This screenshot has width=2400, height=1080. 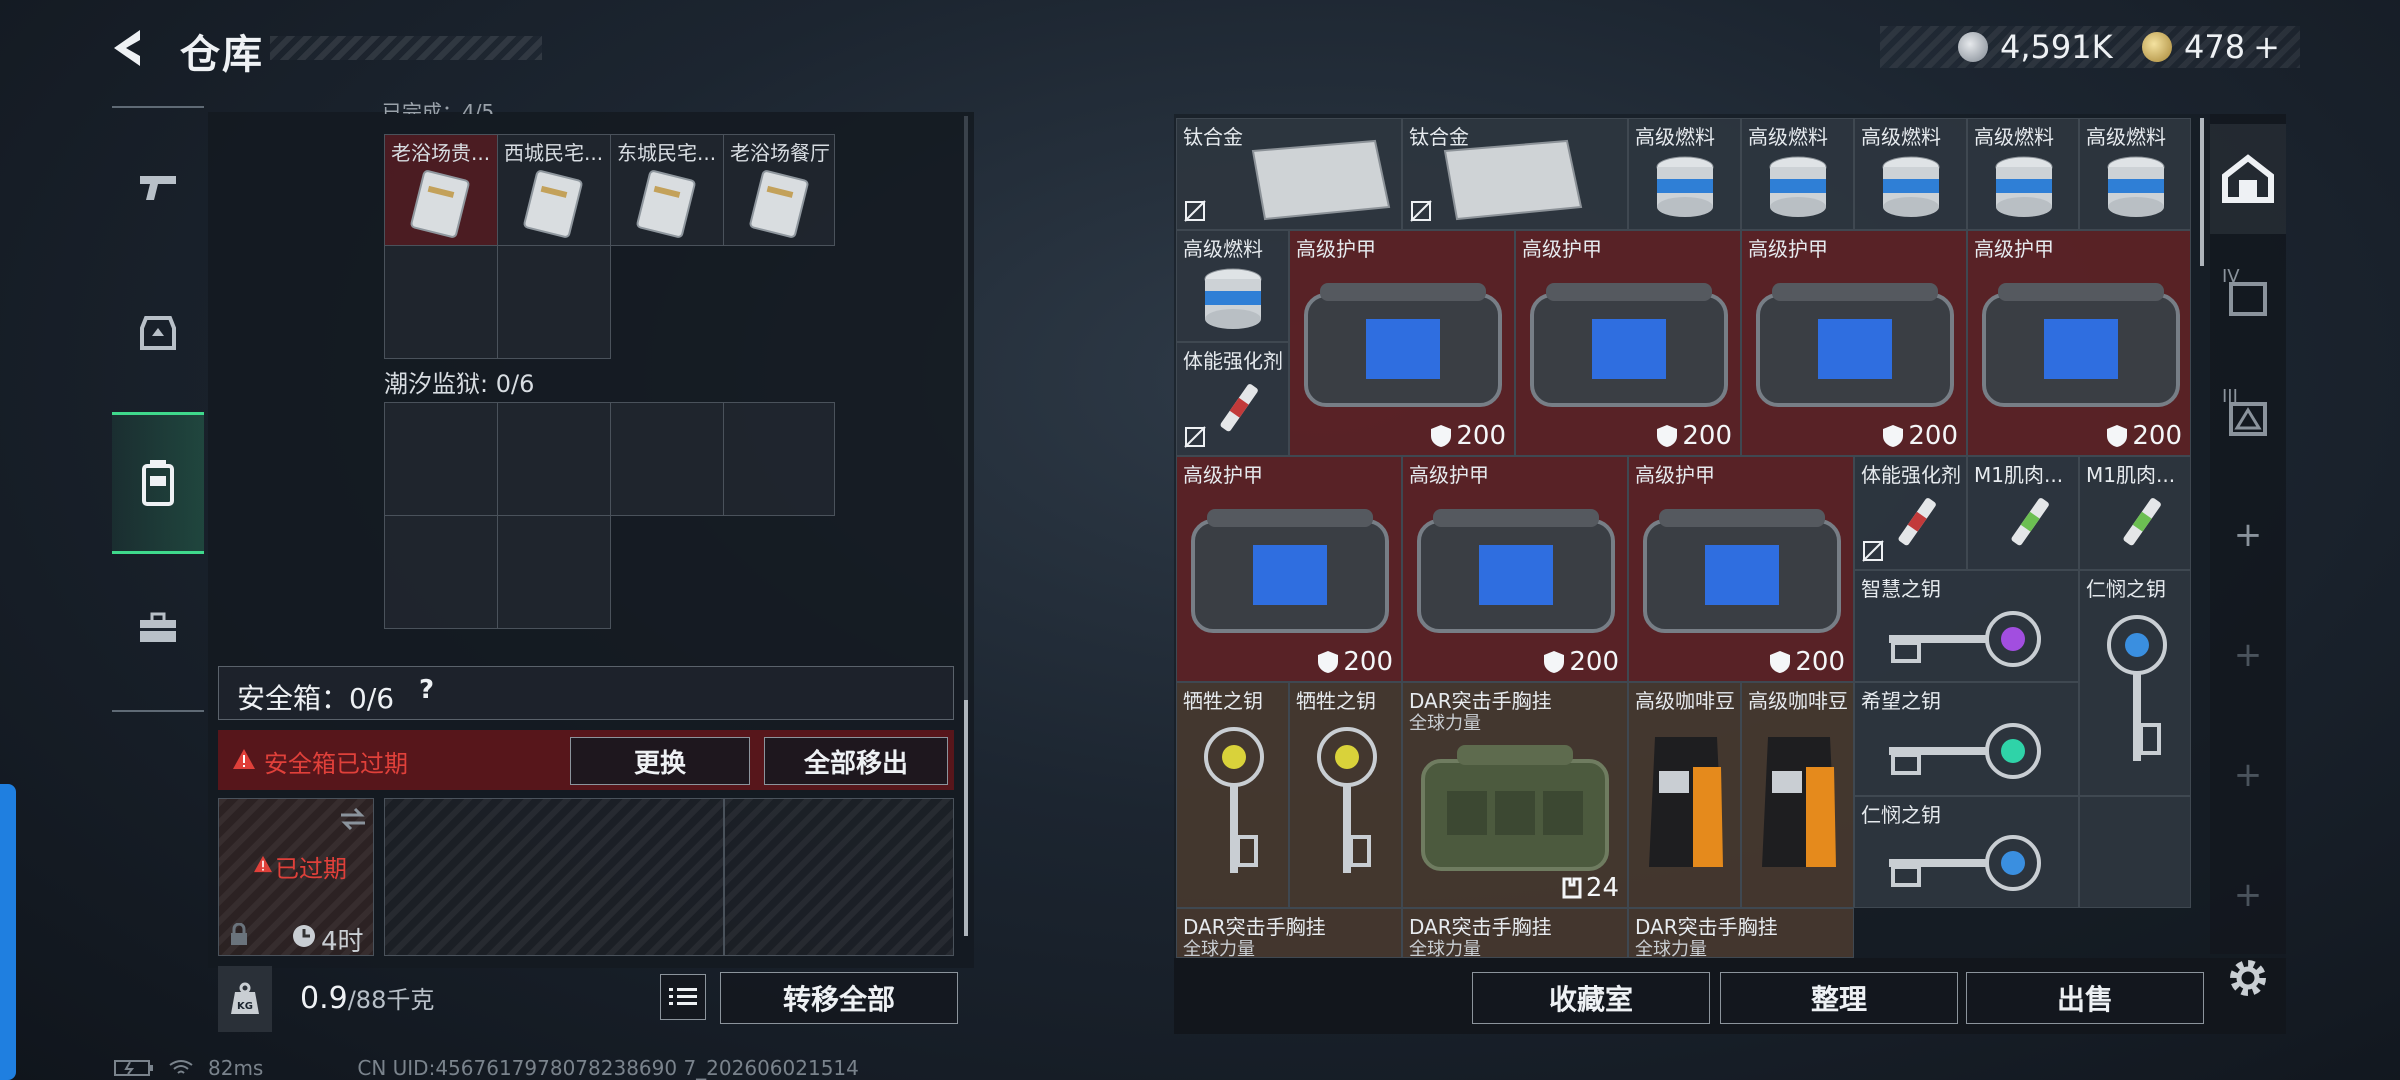 What do you see at coordinates (8, 932) in the screenshot?
I see `side-drawer-handle` at bounding box center [8, 932].